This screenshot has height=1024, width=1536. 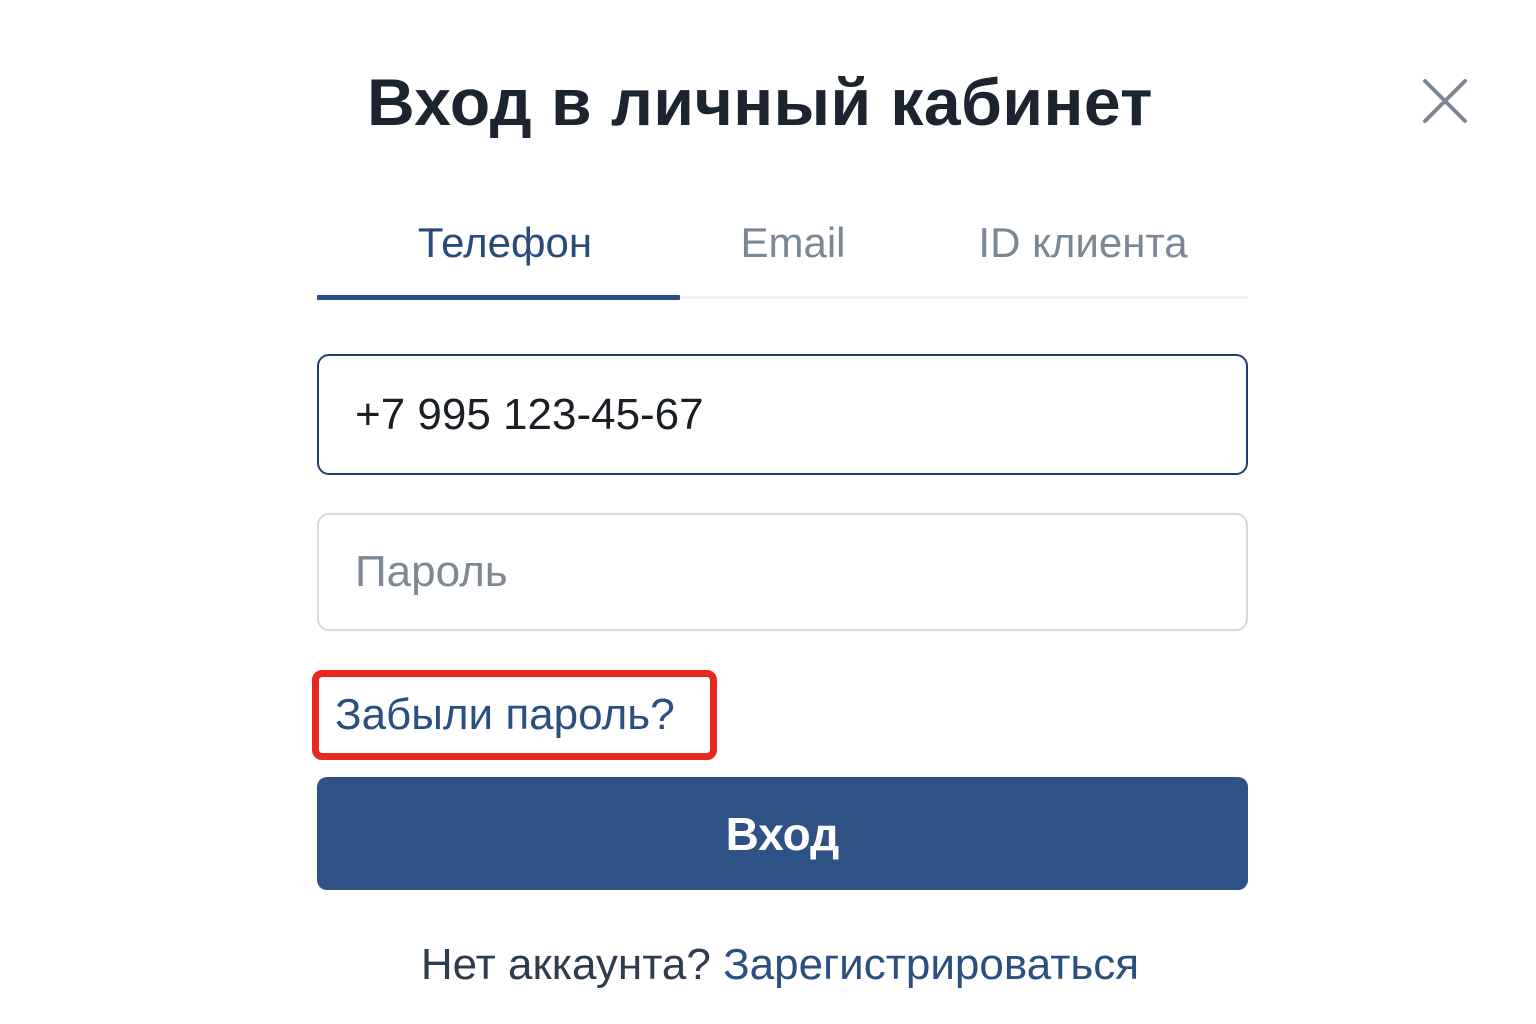 I want to click on forgot-password-link: Забыли пароль?, so click(x=505, y=715).